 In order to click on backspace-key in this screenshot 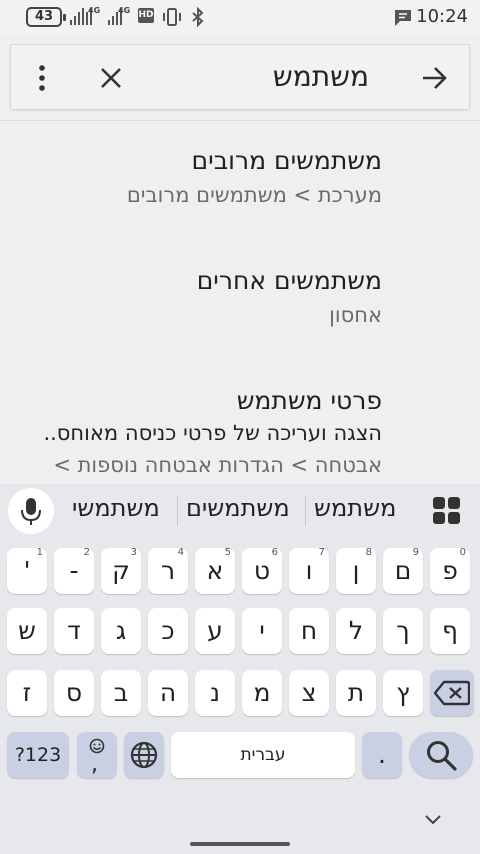, I will do `click(452, 693)`.